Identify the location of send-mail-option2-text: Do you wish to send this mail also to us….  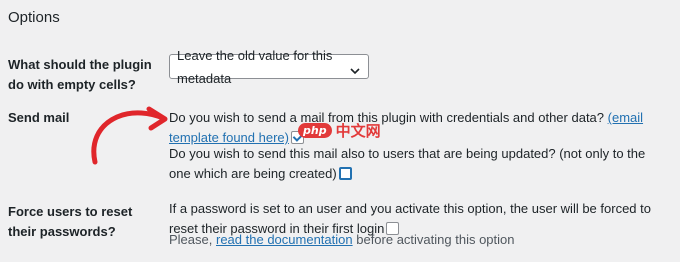
(407, 163).